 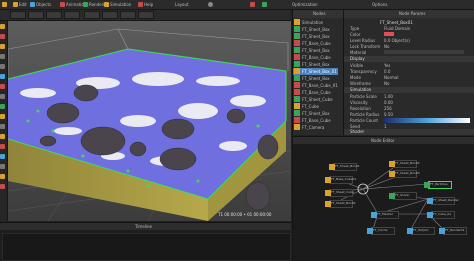 I want to click on color-swatch, so click(x=389, y=34).